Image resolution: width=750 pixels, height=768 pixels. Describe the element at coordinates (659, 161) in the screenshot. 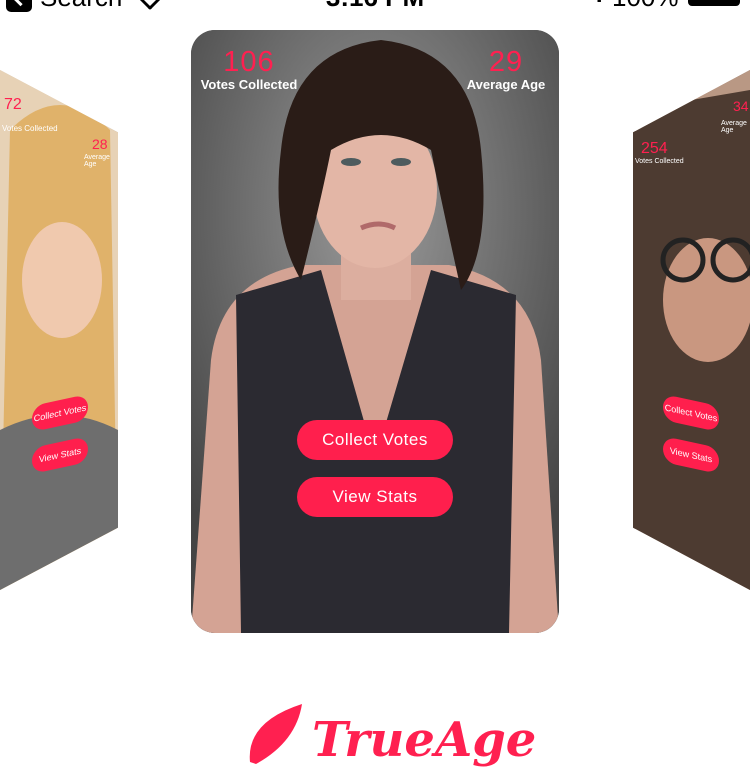

I see `right-votes-label: Votes Collected` at that location.